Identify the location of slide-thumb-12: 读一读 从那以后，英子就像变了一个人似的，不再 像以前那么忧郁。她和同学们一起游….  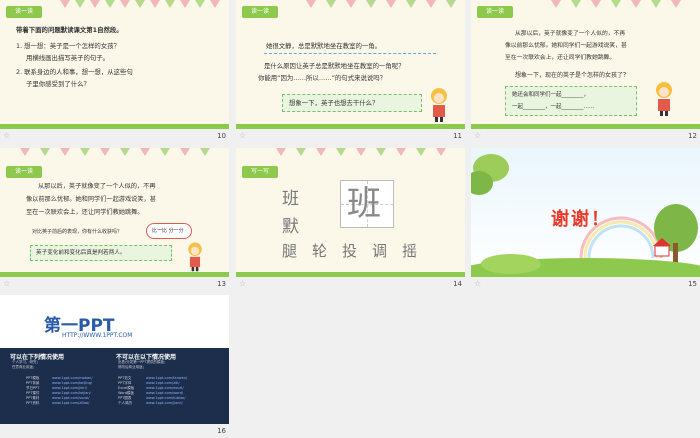
(585, 71).